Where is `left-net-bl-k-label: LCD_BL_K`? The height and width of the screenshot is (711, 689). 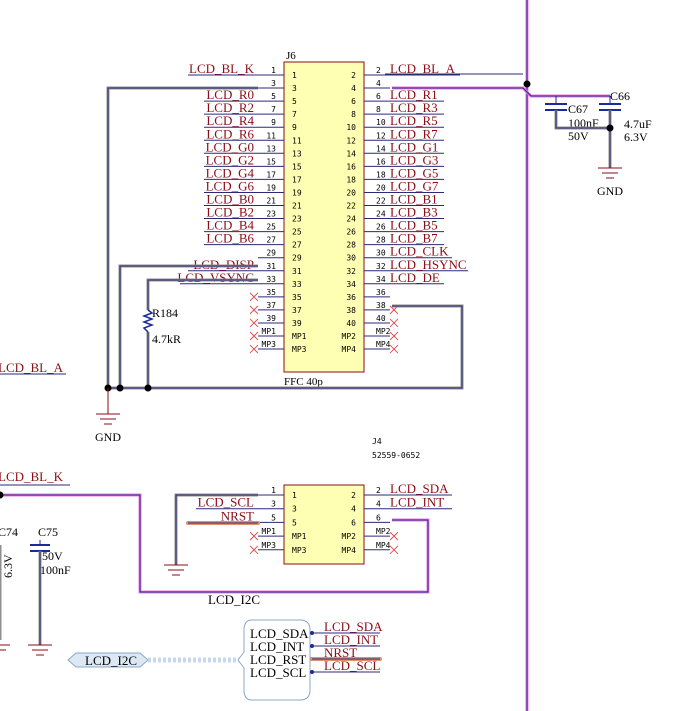
left-net-bl-k-label: LCD_BL_K is located at coordinates (32, 476).